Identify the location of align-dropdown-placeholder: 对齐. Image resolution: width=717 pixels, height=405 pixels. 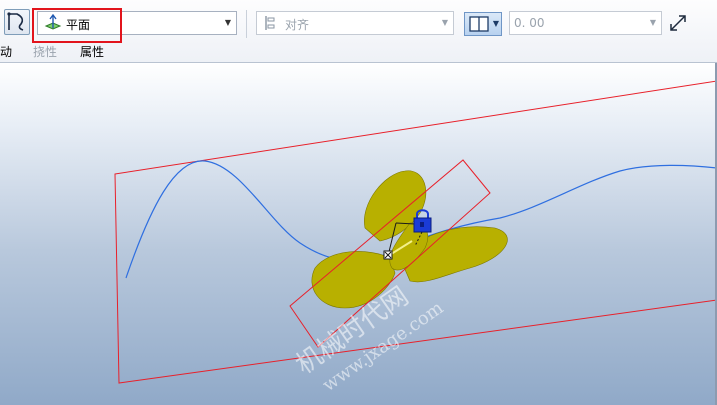
(297, 25).